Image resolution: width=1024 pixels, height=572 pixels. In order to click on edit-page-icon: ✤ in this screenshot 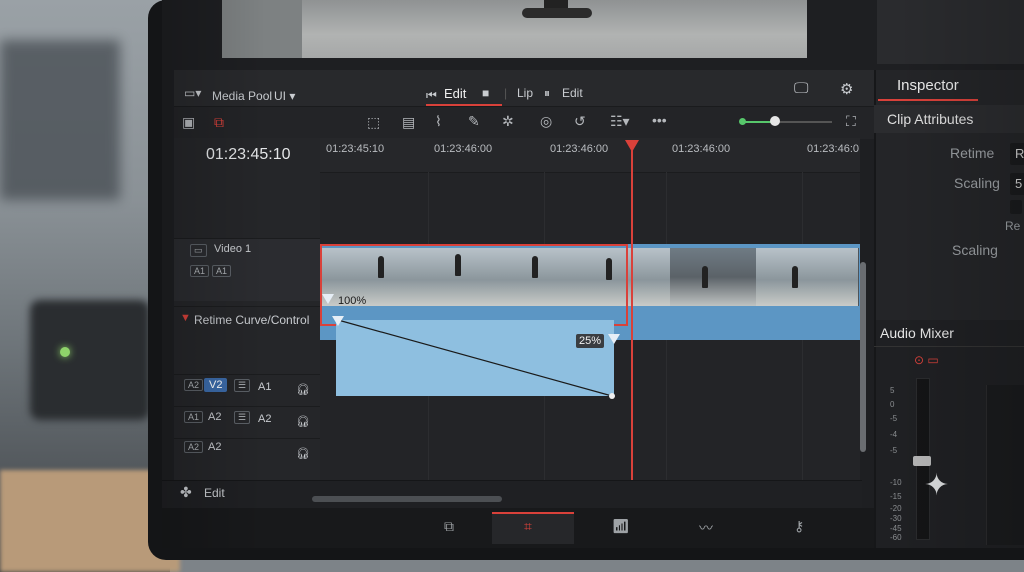, I will do `click(186, 492)`.